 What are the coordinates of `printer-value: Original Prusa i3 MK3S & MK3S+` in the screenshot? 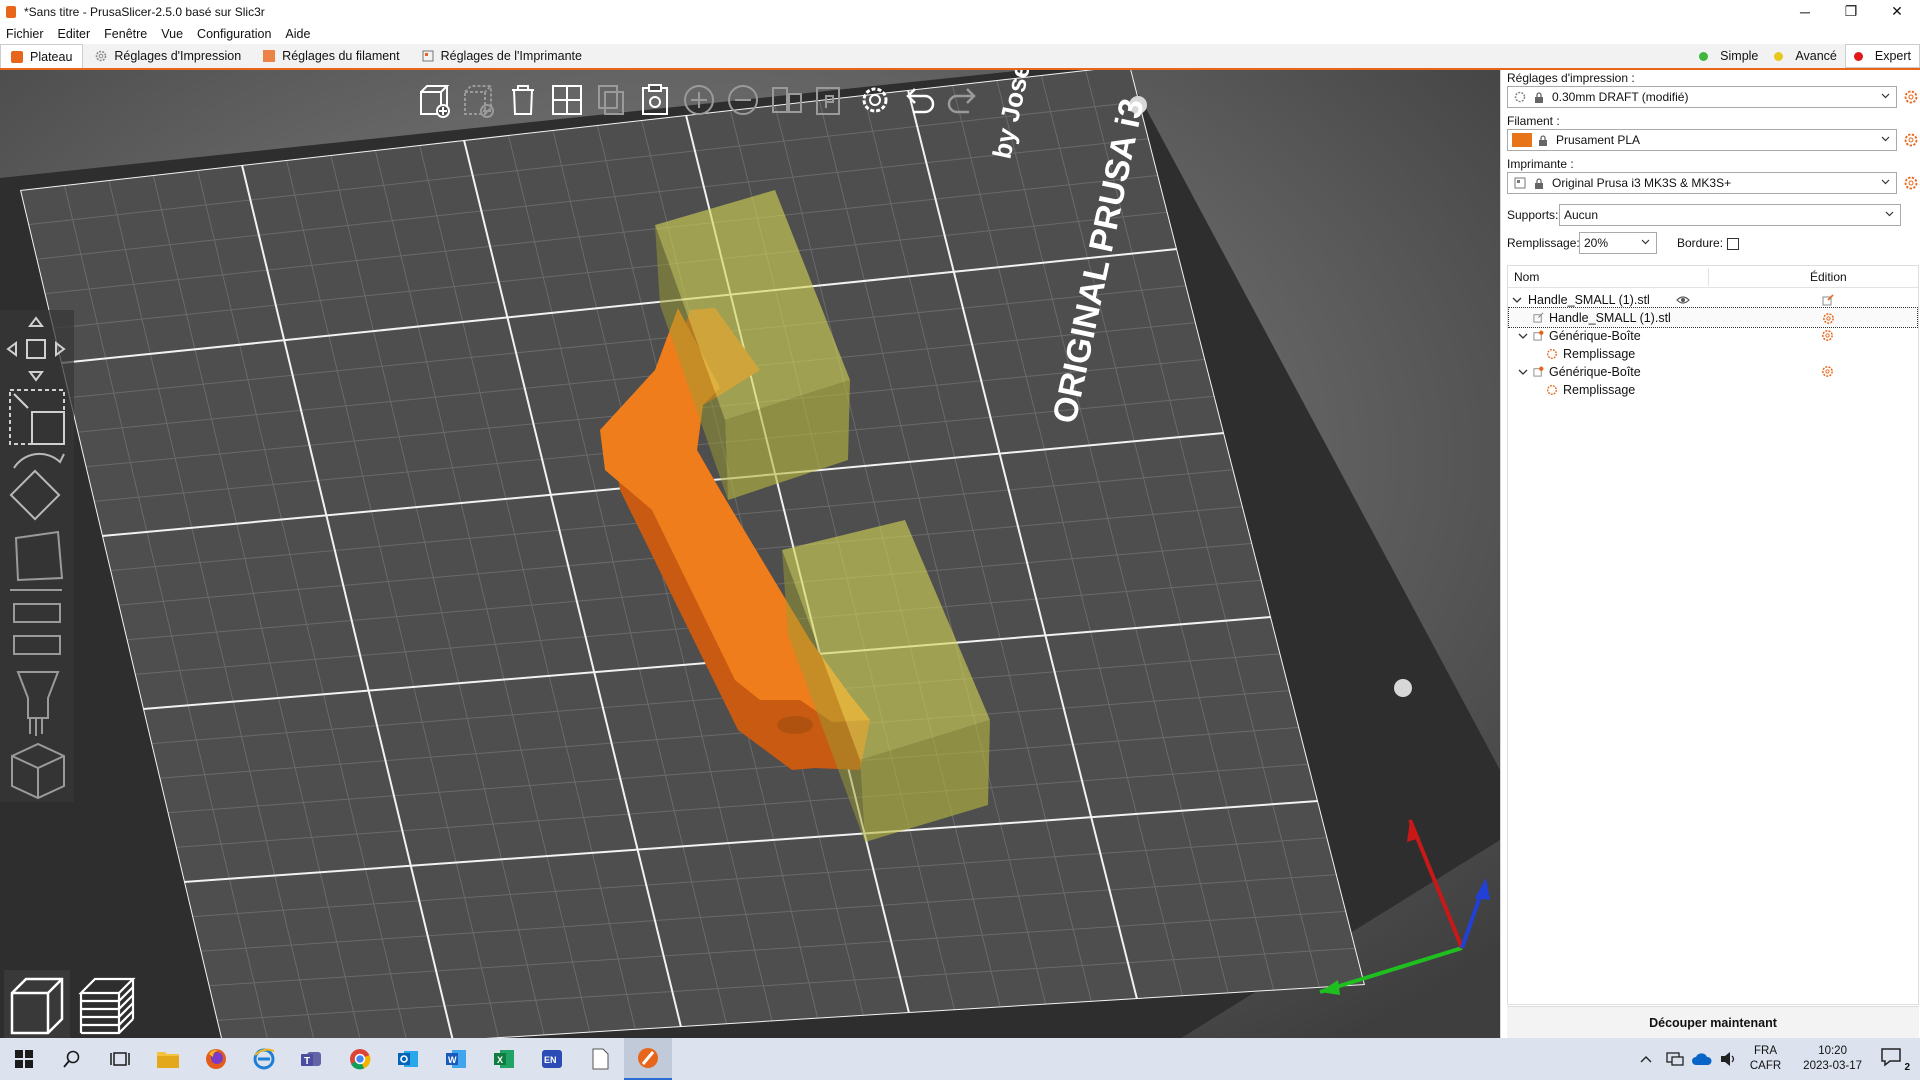 It's located at (1642, 183).